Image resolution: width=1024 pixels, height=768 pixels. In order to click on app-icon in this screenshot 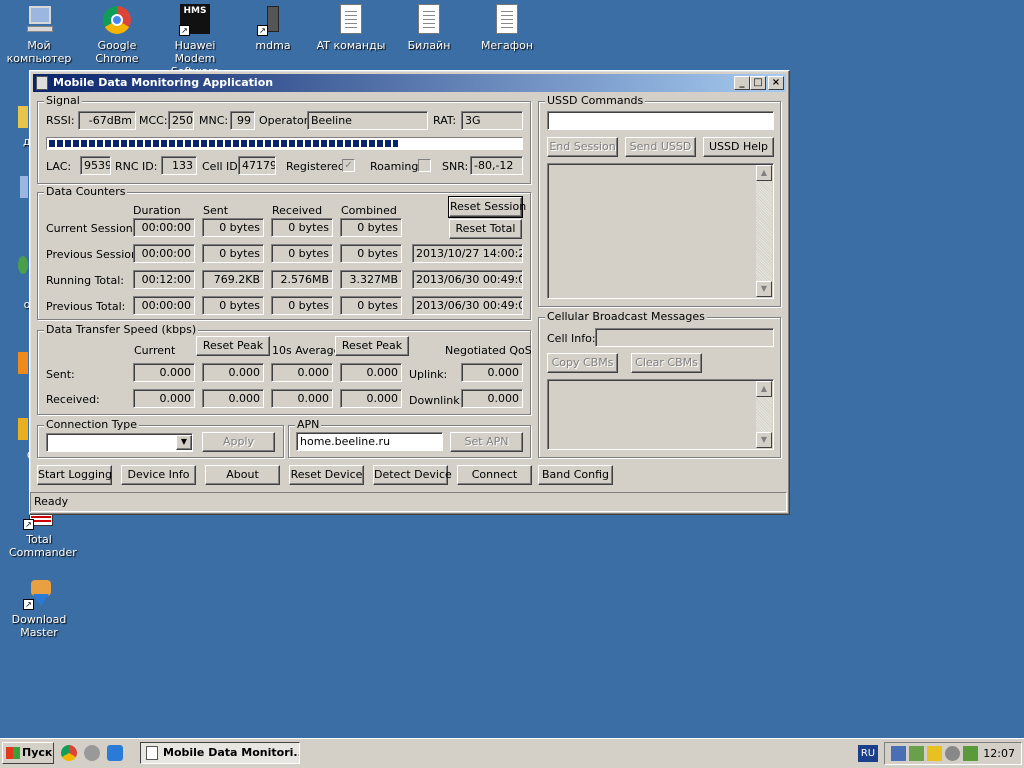, I will do `click(42, 83)`.